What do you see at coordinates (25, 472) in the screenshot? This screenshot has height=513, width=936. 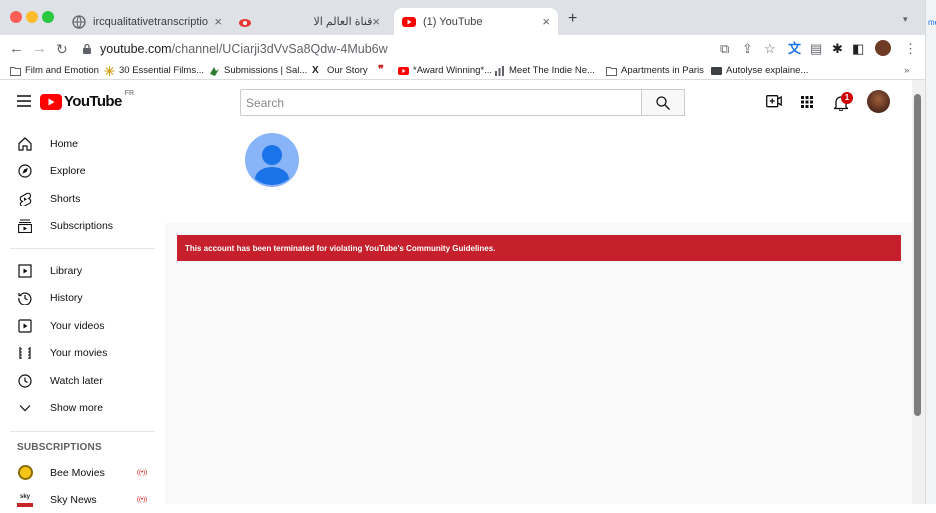 I see `channel-avatar` at bounding box center [25, 472].